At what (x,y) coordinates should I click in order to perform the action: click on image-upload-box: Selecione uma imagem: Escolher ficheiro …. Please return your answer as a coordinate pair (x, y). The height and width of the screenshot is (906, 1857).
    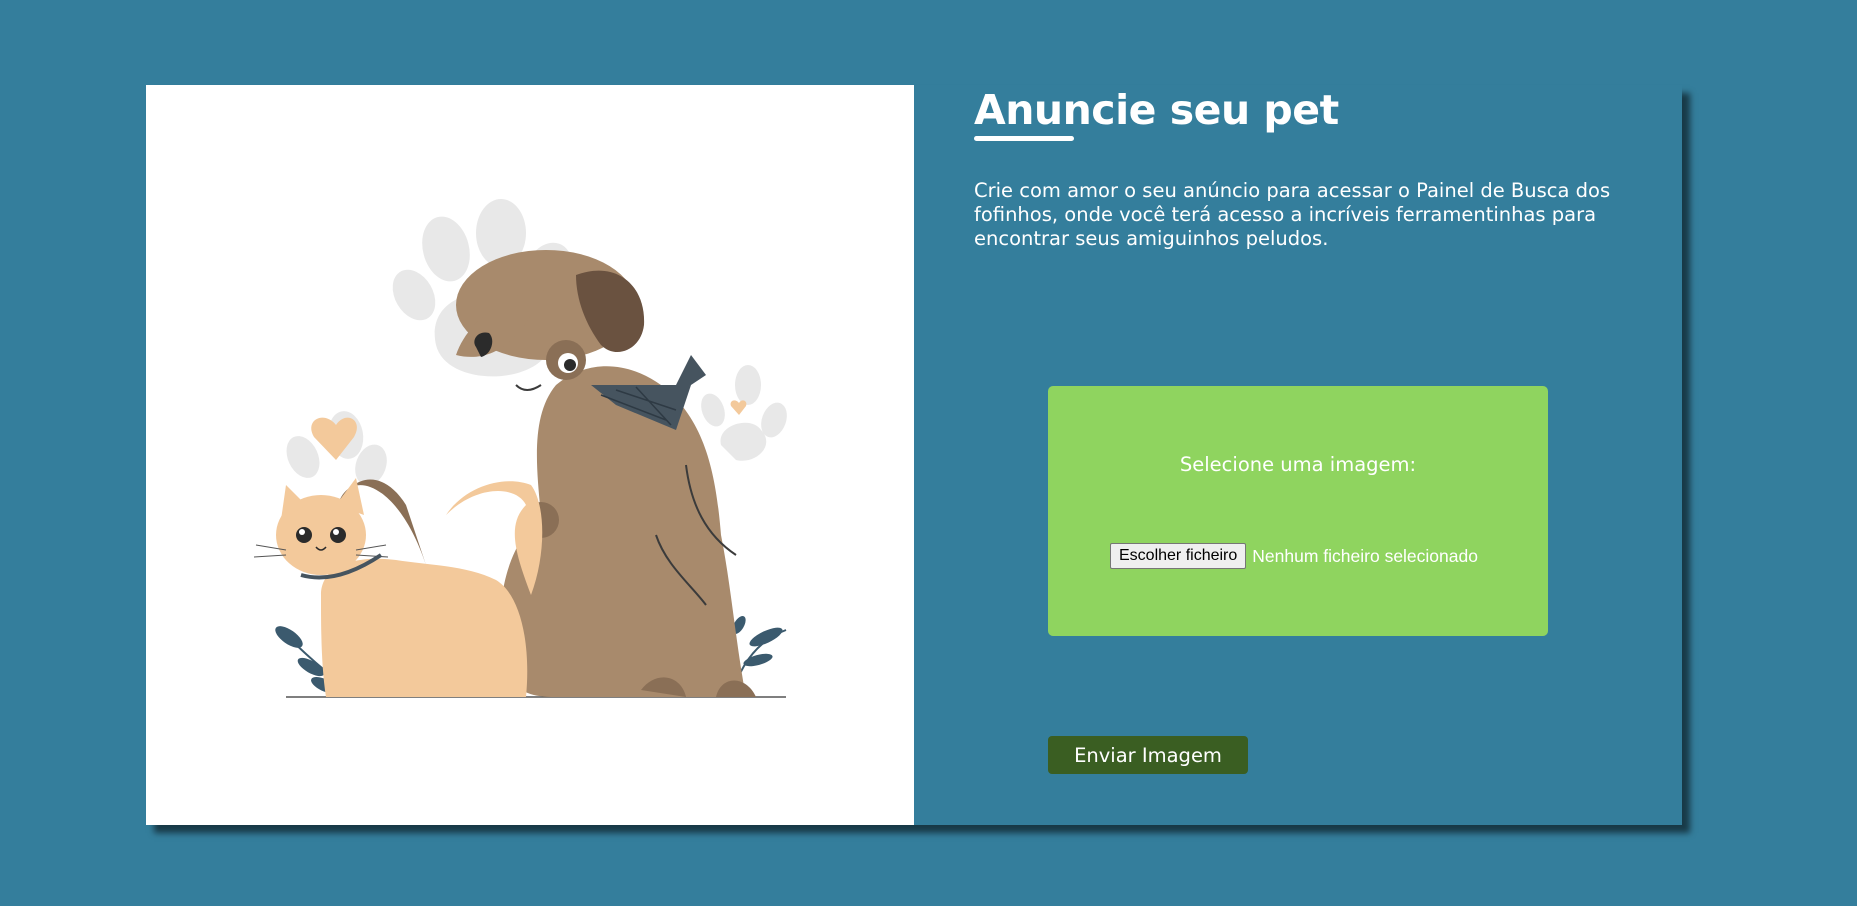
    Looking at the image, I should click on (1298, 511).